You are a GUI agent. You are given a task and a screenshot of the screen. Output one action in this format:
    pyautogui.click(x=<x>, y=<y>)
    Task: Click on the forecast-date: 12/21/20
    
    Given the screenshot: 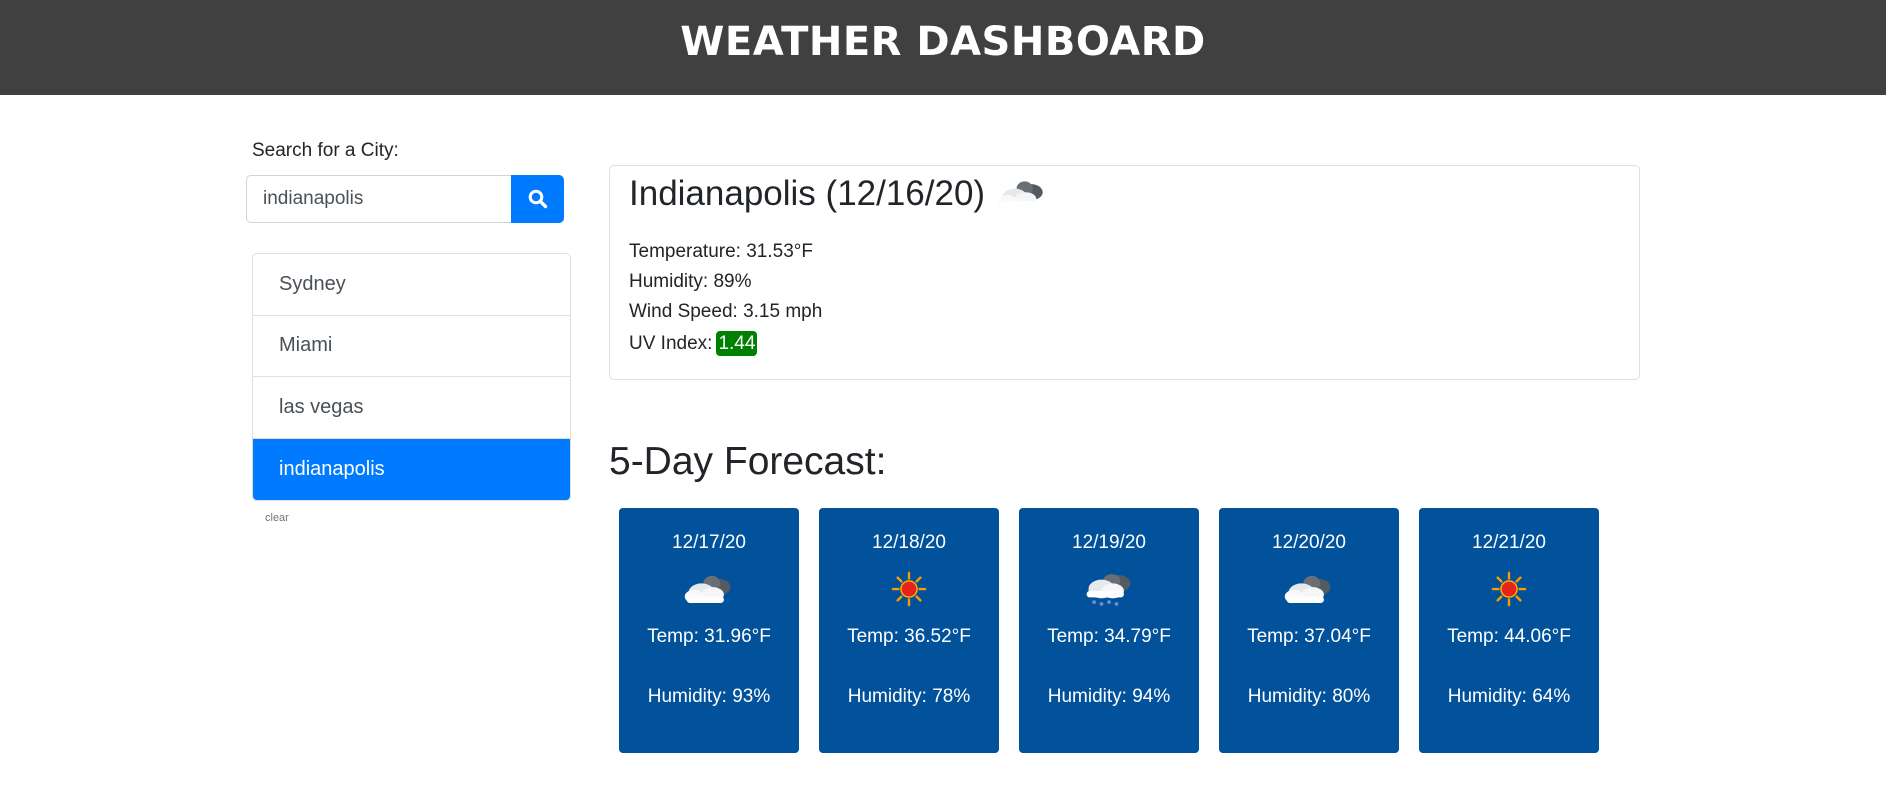 What is the action you would take?
    pyautogui.click(x=1509, y=542)
    